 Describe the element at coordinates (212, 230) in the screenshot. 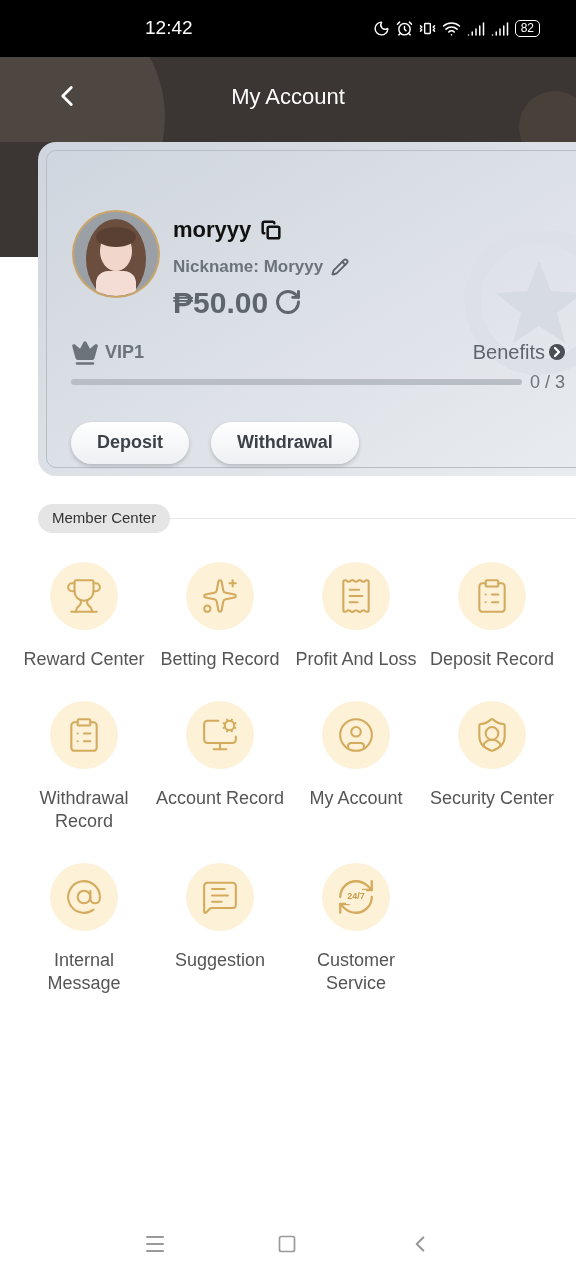

I see `username: moryyy` at that location.